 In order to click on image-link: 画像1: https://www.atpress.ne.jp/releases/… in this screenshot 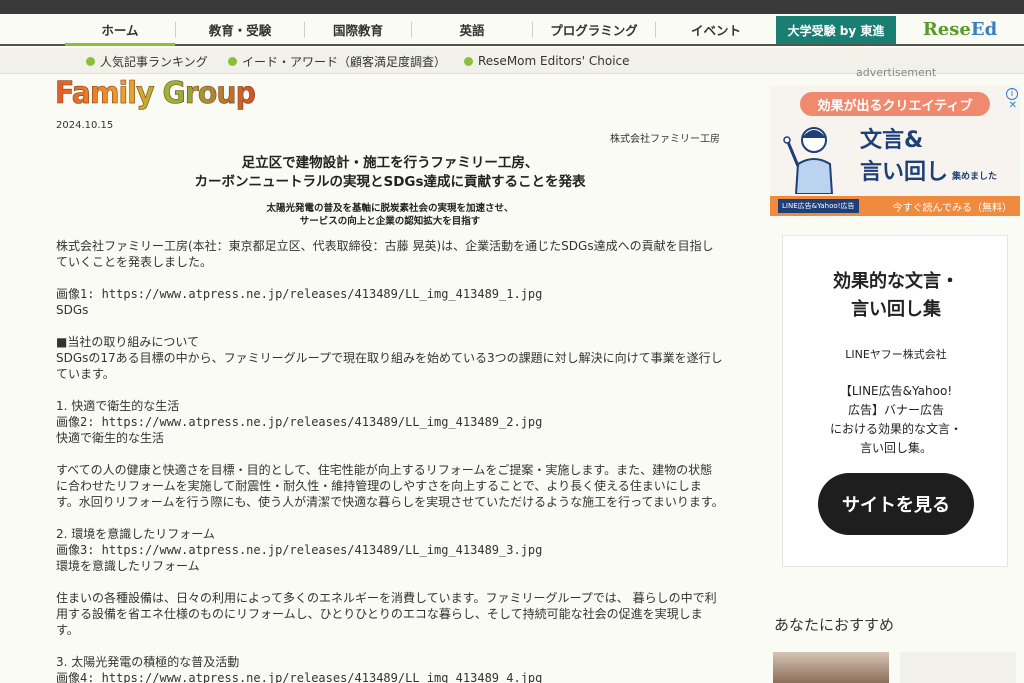, I will do `click(390, 294)`.